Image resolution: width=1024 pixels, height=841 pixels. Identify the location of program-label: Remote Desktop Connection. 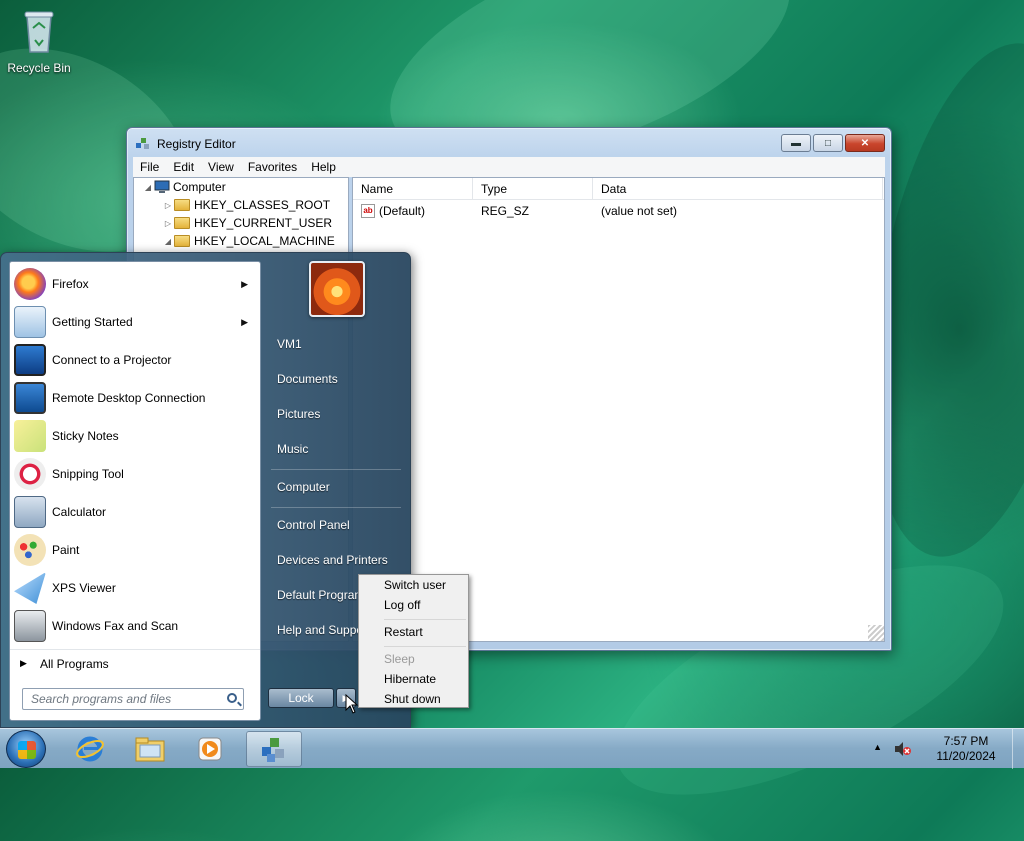
(129, 398).